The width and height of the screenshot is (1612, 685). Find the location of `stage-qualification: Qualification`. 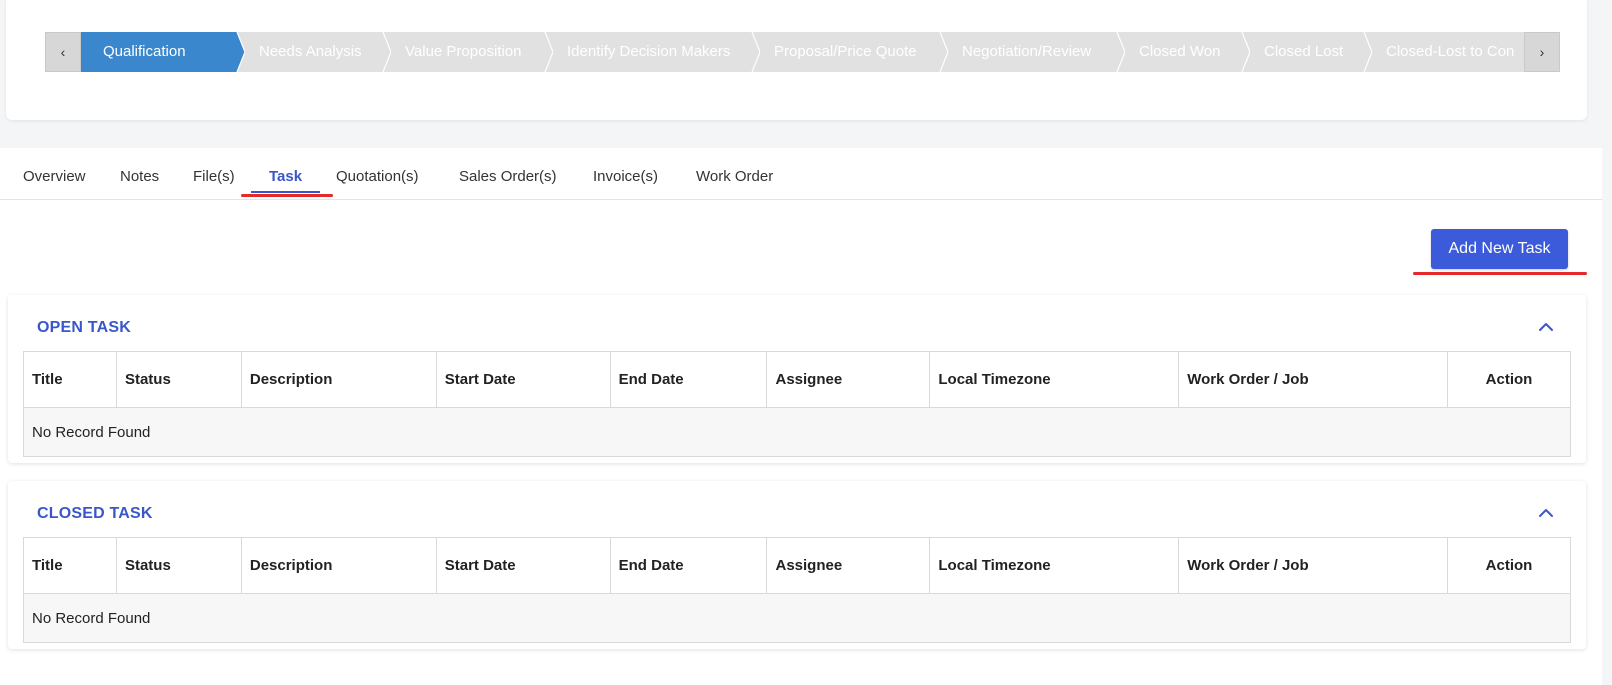

stage-qualification: Qualification is located at coordinates (159, 52).